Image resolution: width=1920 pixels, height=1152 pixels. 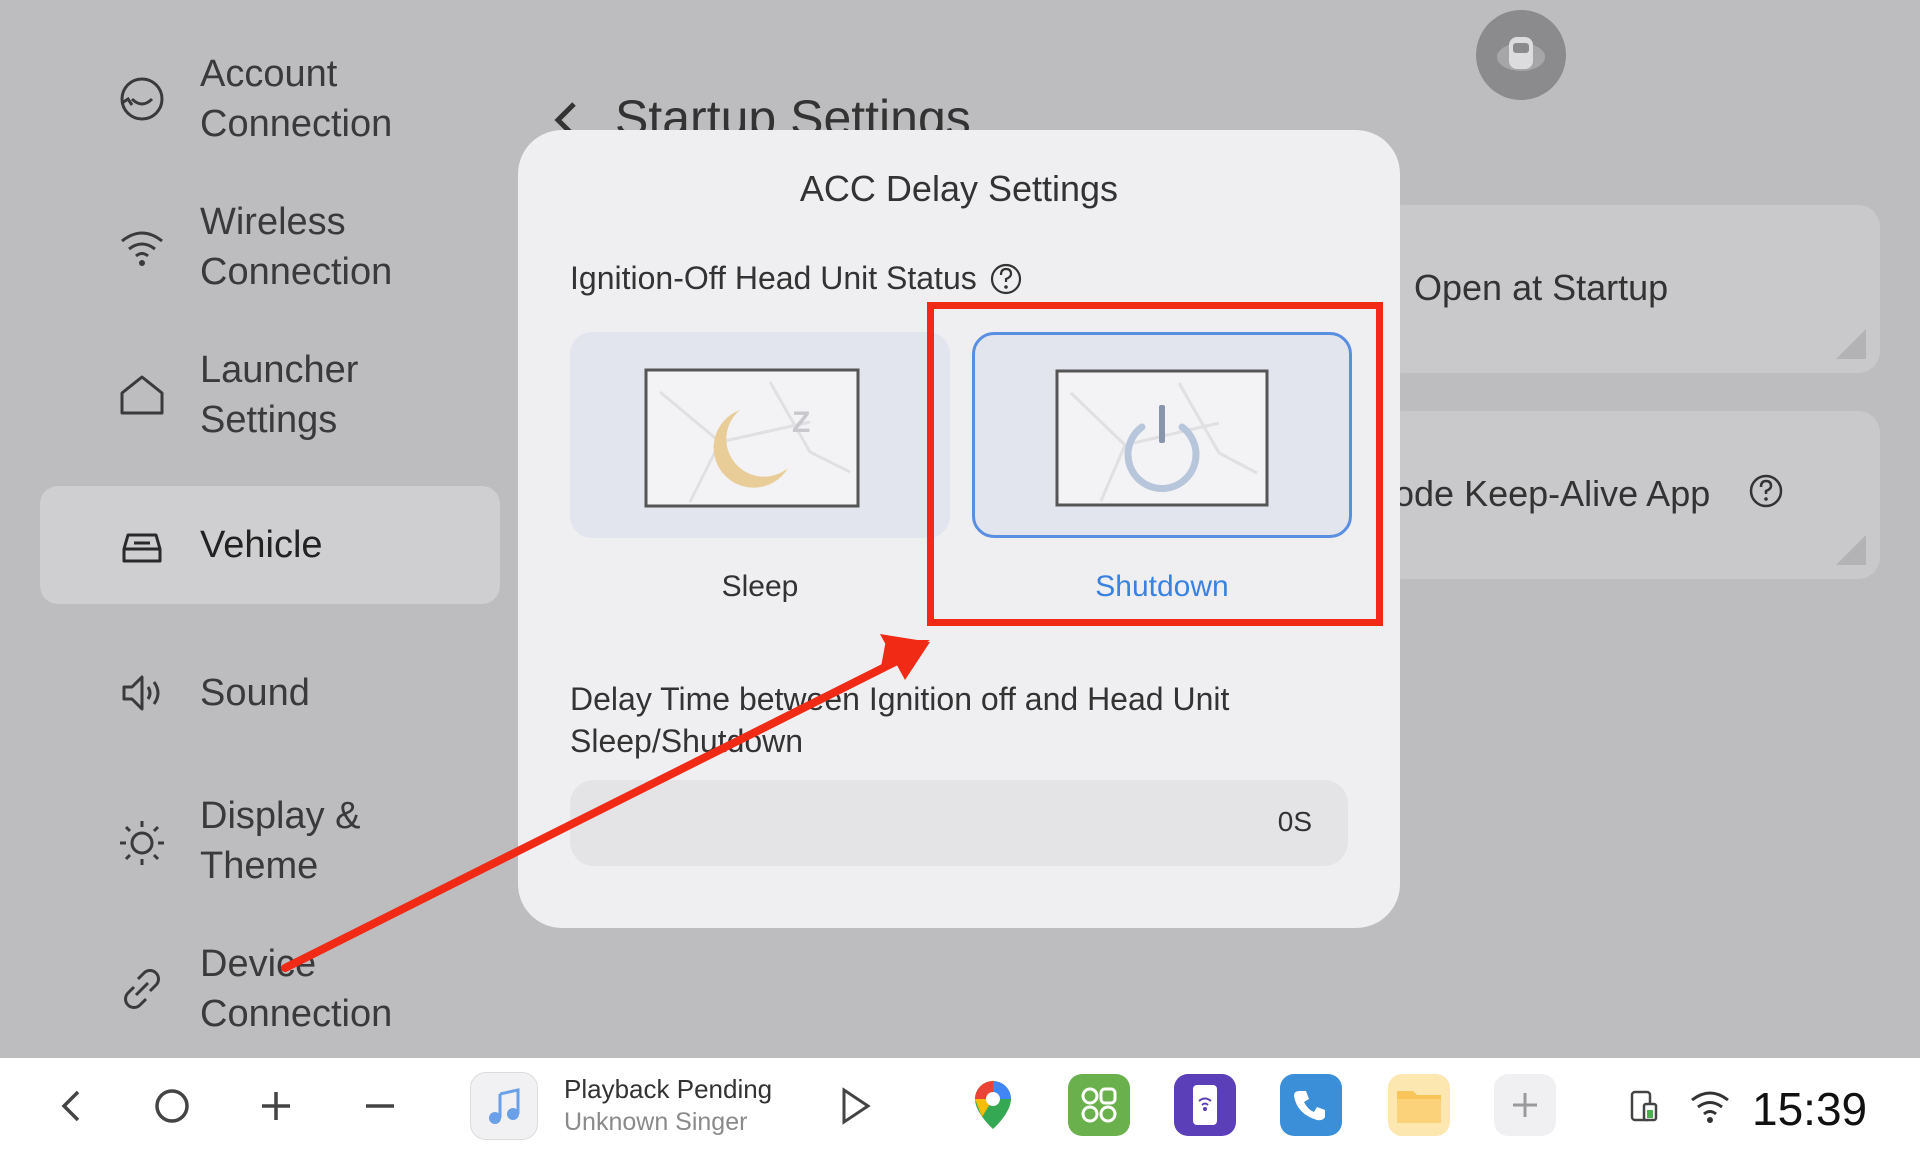 What do you see at coordinates (1810, 1109) in the screenshot?
I see `clock: 15:39` at bounding box center [1810, 1109].